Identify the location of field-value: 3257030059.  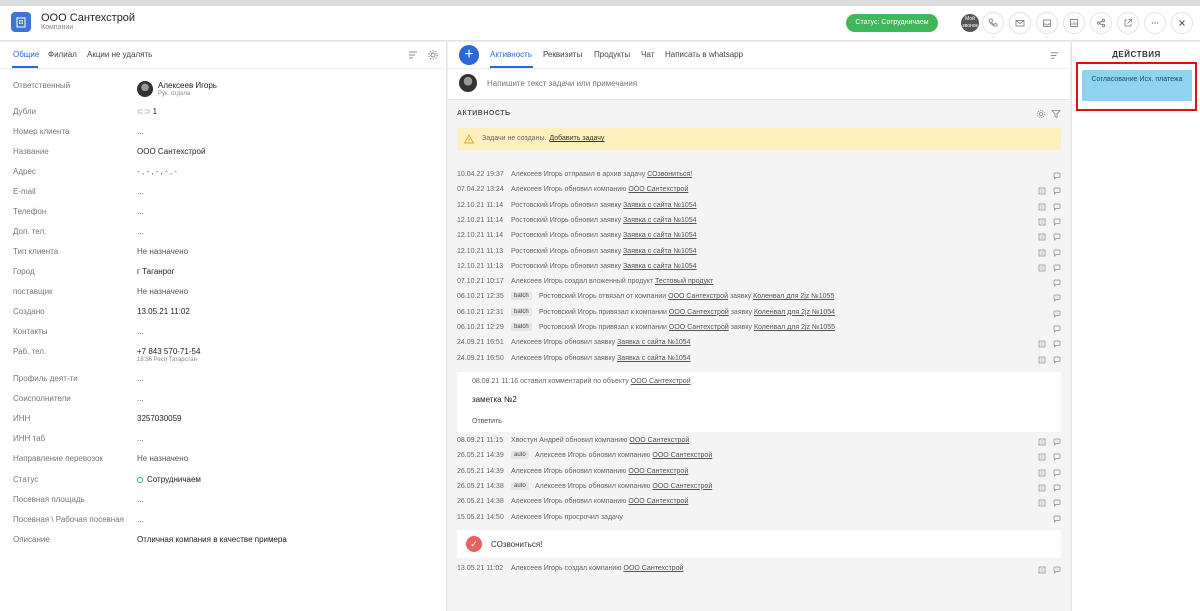
(159, 418).